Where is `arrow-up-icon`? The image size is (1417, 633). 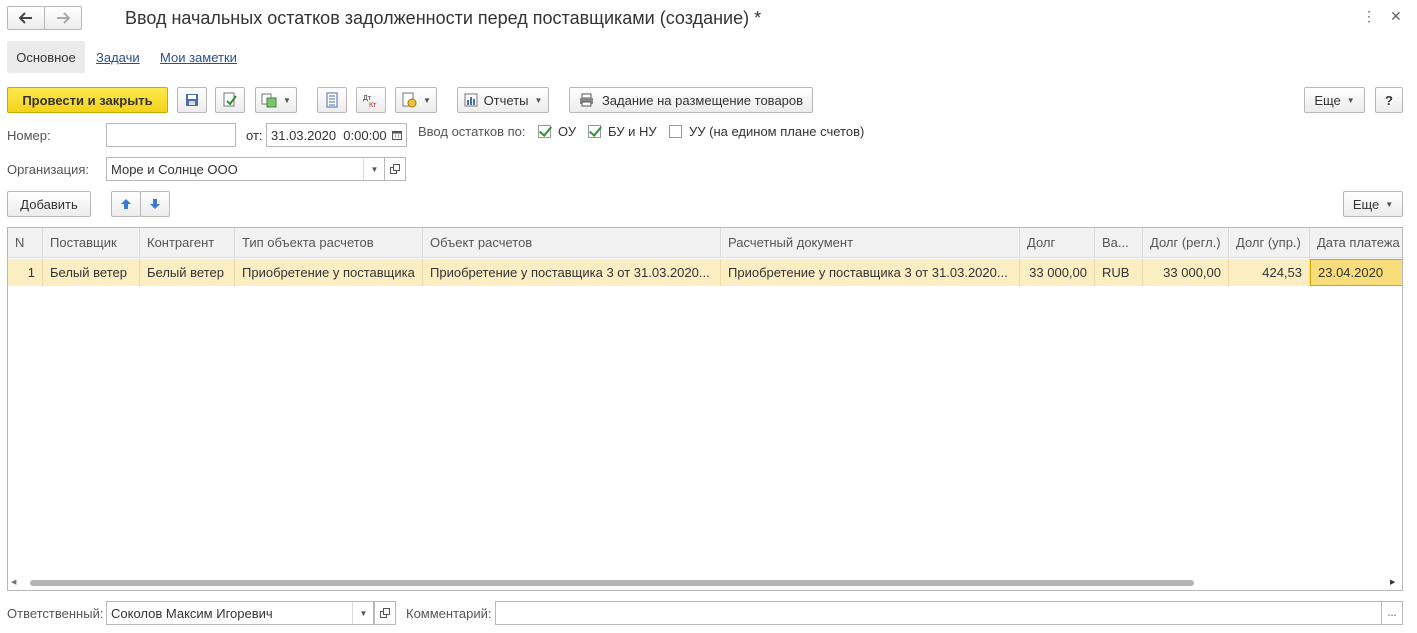 arrow-up-icon is located at coordinates (126, 204).